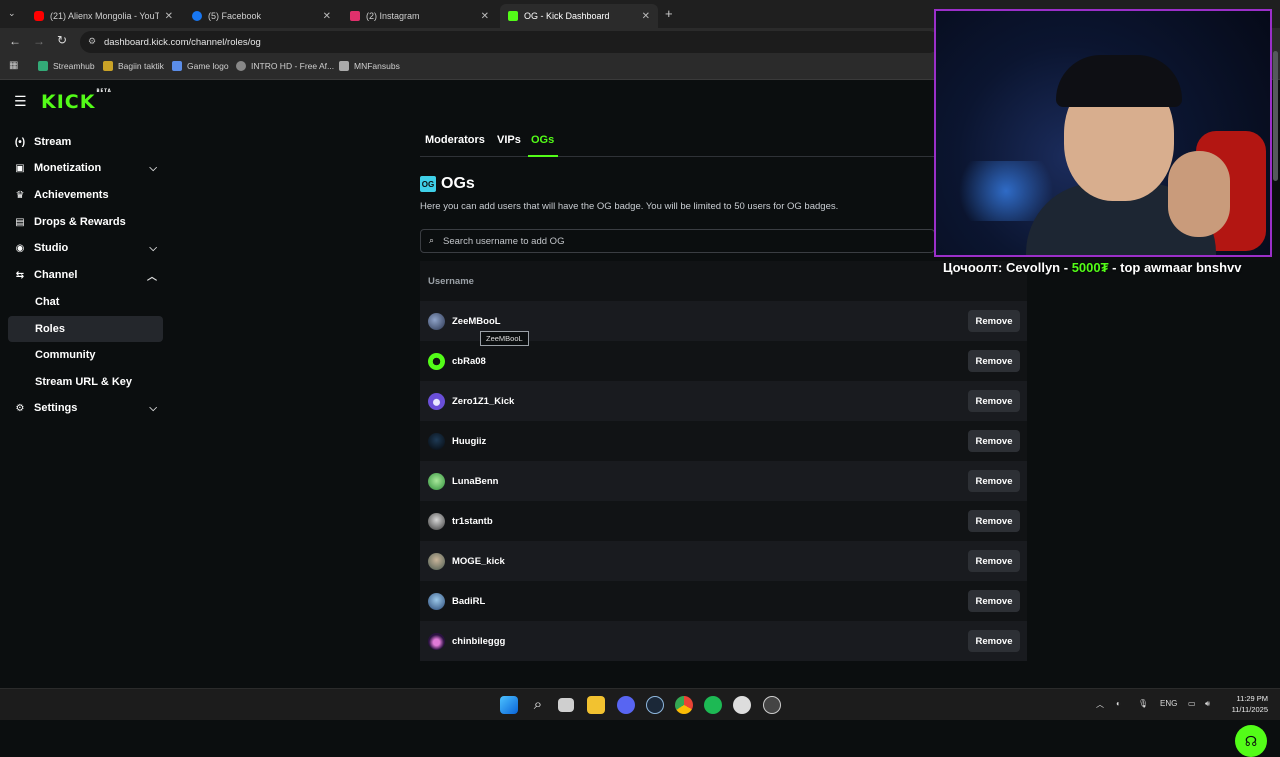  I want to click on streamer-hand, so click(1199, 194).